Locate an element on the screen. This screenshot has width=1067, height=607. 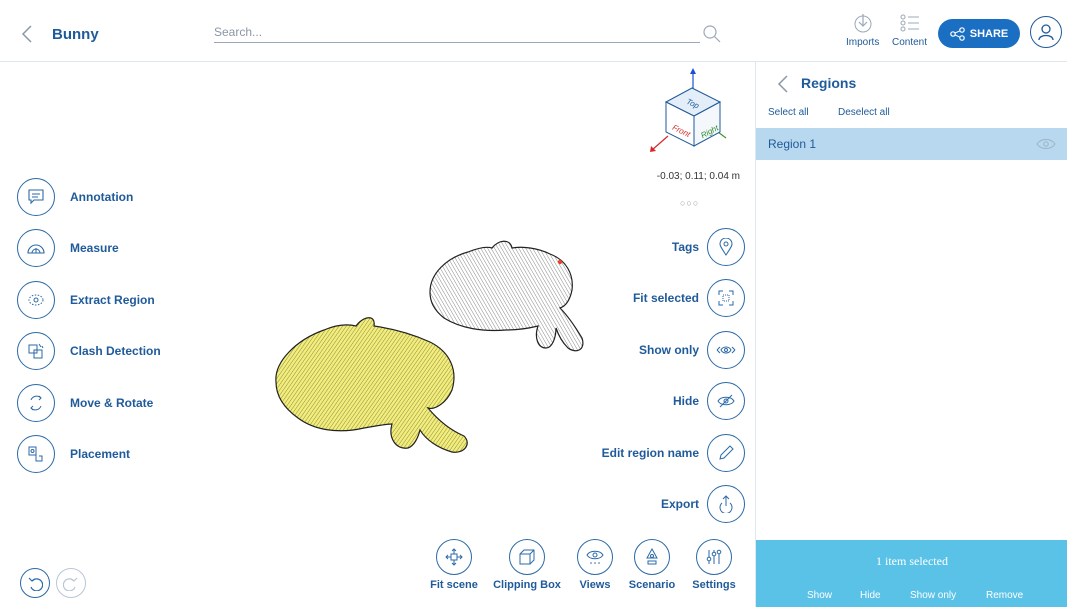
move-rotate-circle is located at coordinates (36, 403).